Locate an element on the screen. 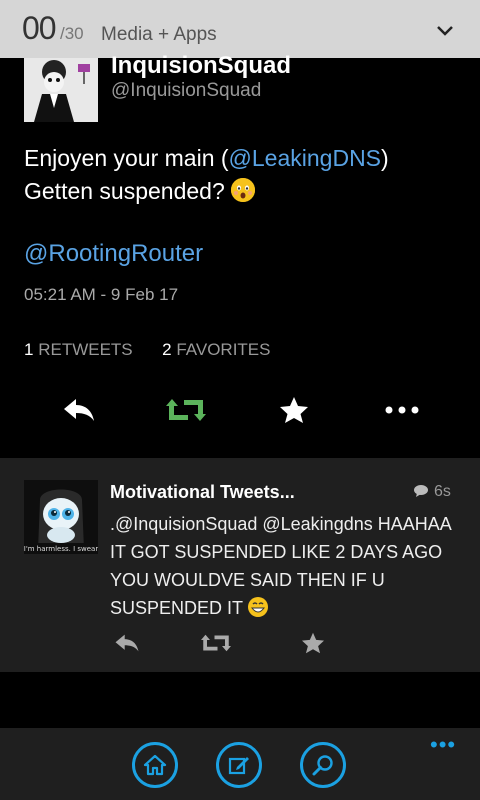  more-icon is located at coordinates (402, 410).